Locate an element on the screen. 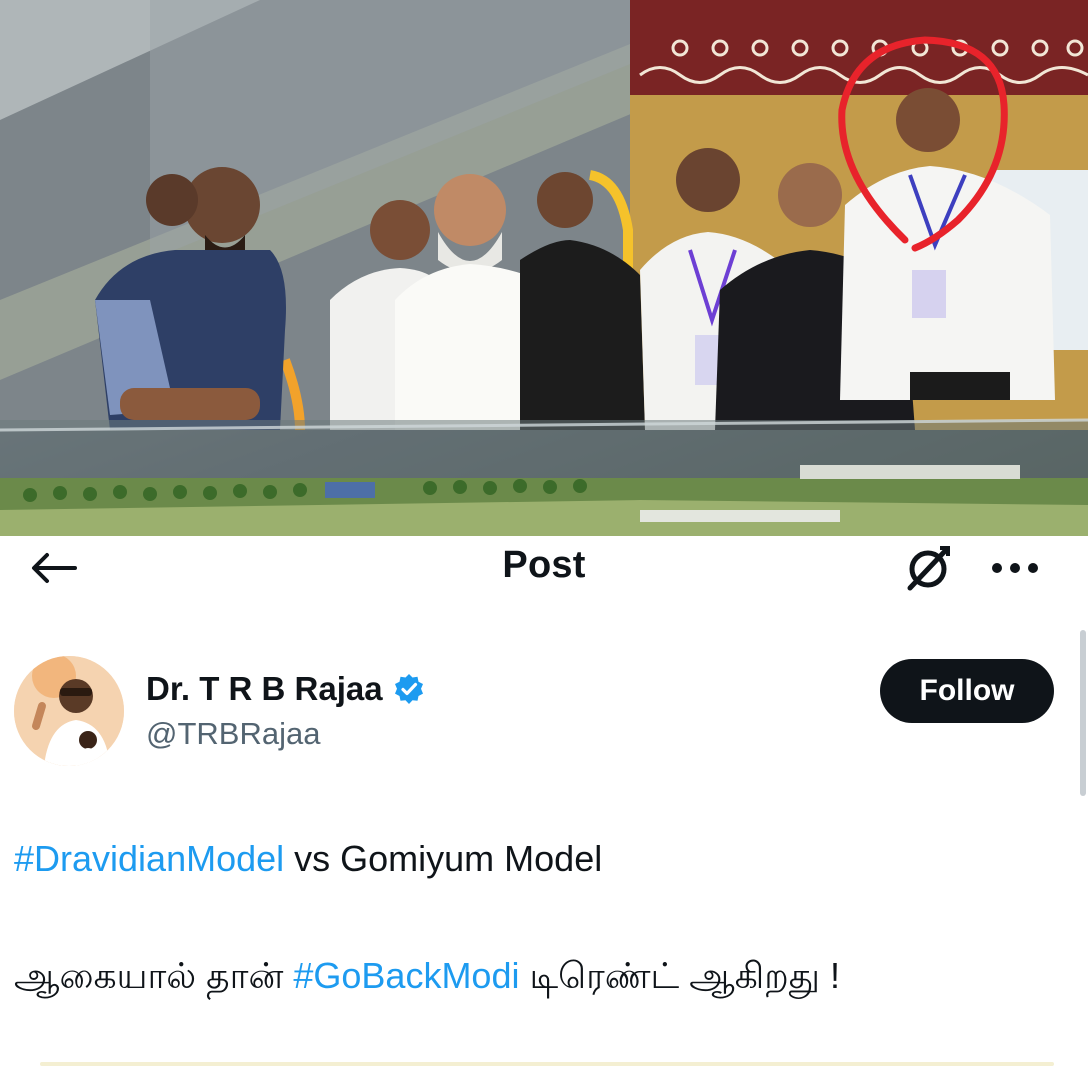  avatar is located at coordinates (69, 711).